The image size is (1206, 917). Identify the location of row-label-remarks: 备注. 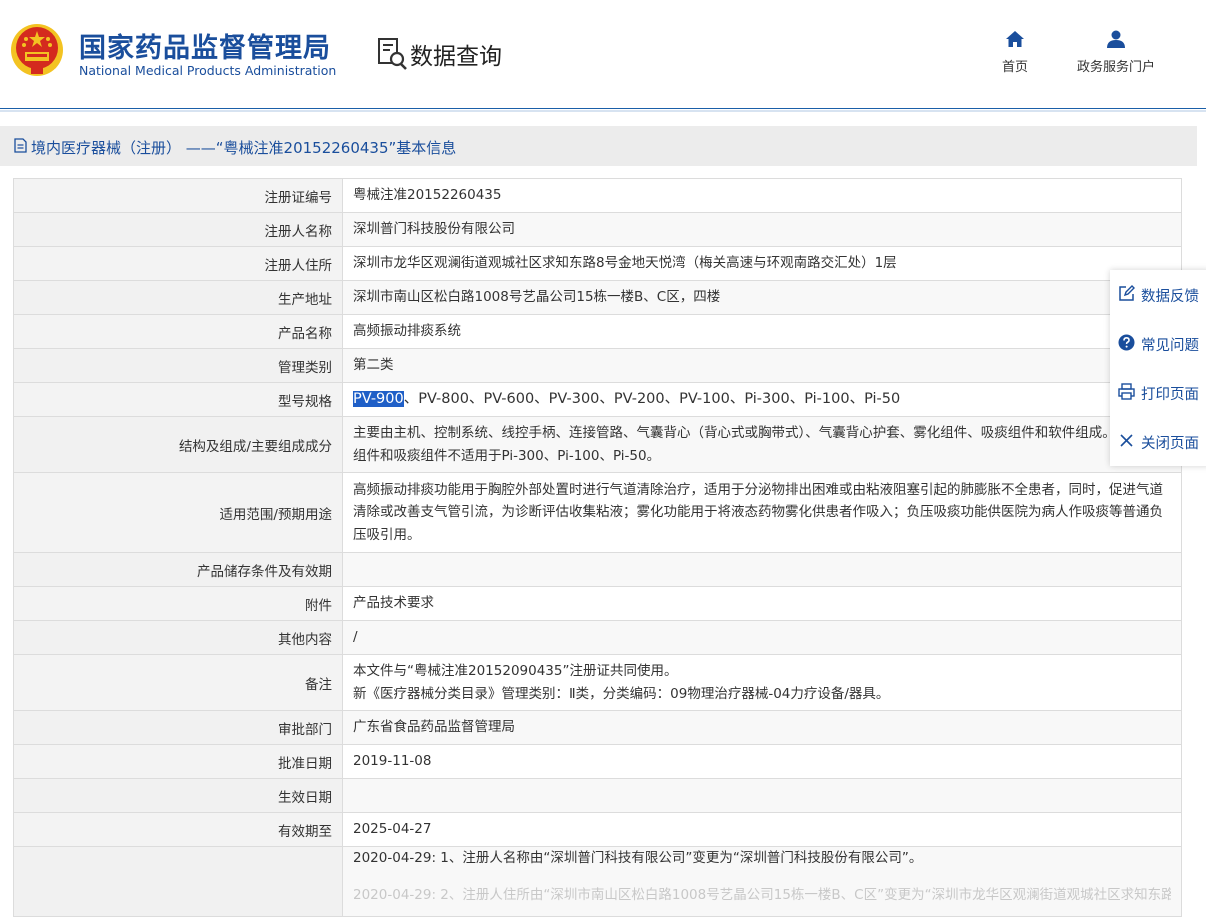
(178, 682).